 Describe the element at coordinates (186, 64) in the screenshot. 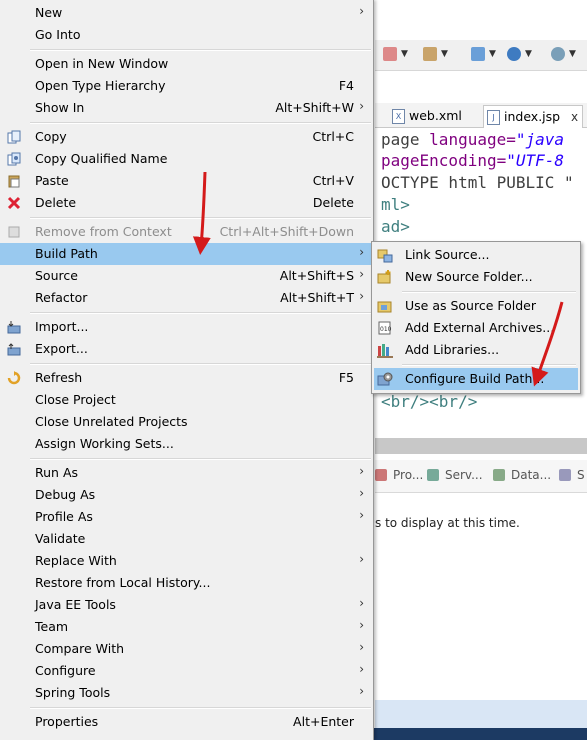

I see `menu-item-open-in-new-window: Open in New Window` at that location.